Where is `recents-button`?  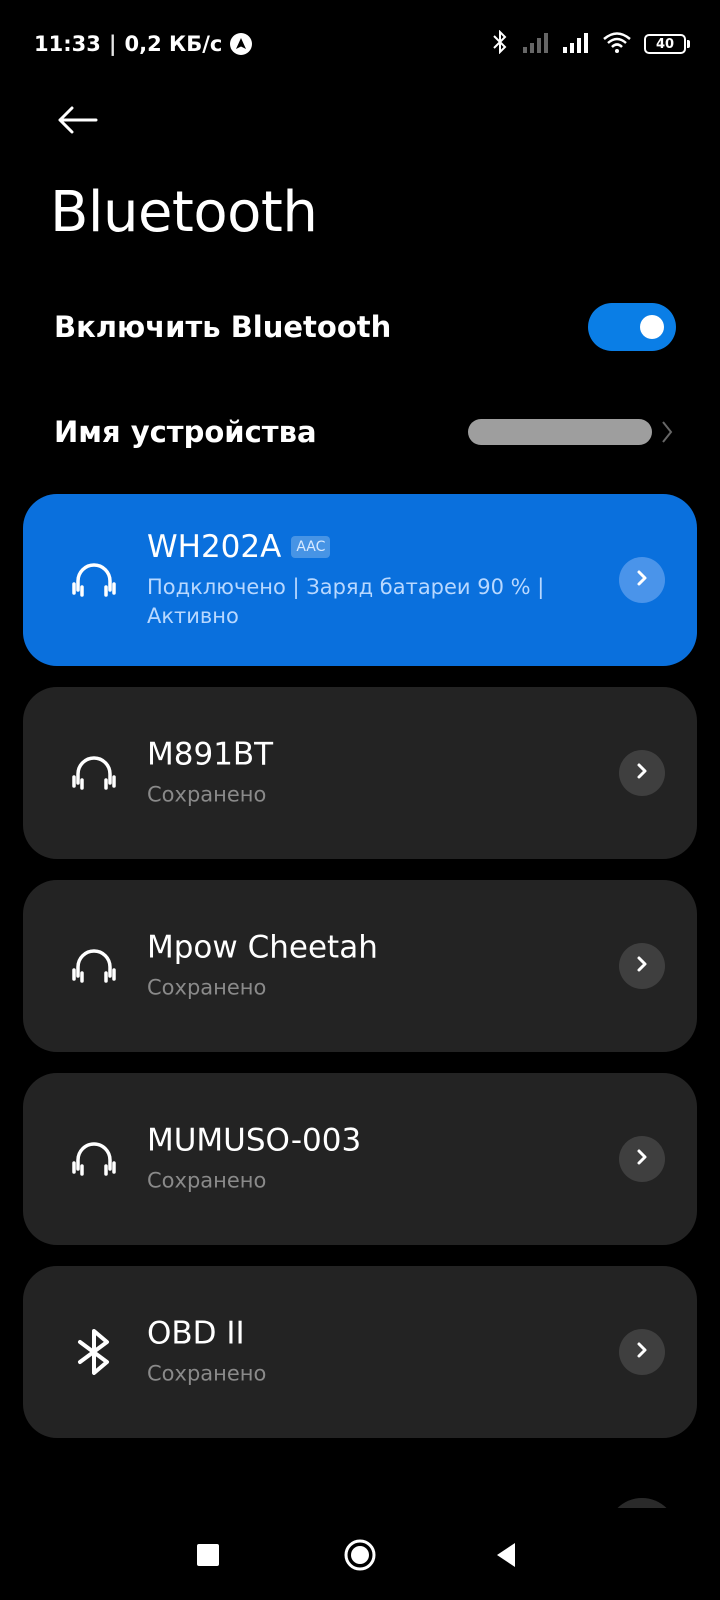
recents-button is located at coordinates (208, 1555).